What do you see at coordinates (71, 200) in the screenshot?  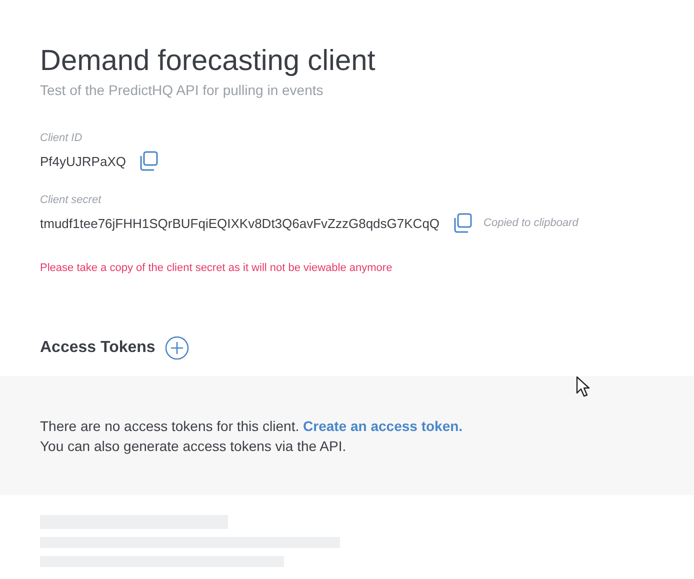 I see `field-label: Client secret` at bounding box center [71, 200].